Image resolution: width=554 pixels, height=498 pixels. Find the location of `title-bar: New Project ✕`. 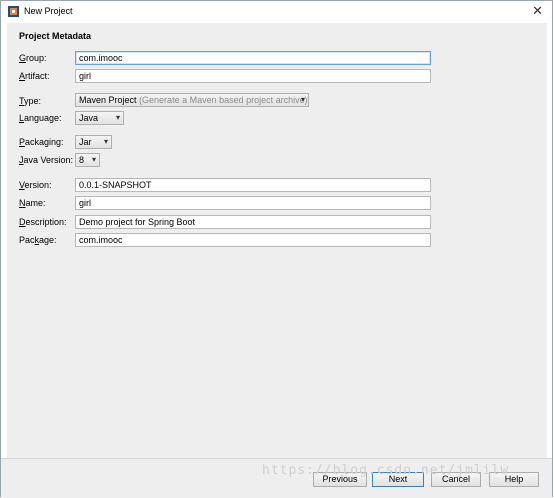

title-bar: New Project ✕ is located at coordinates (276, 12).